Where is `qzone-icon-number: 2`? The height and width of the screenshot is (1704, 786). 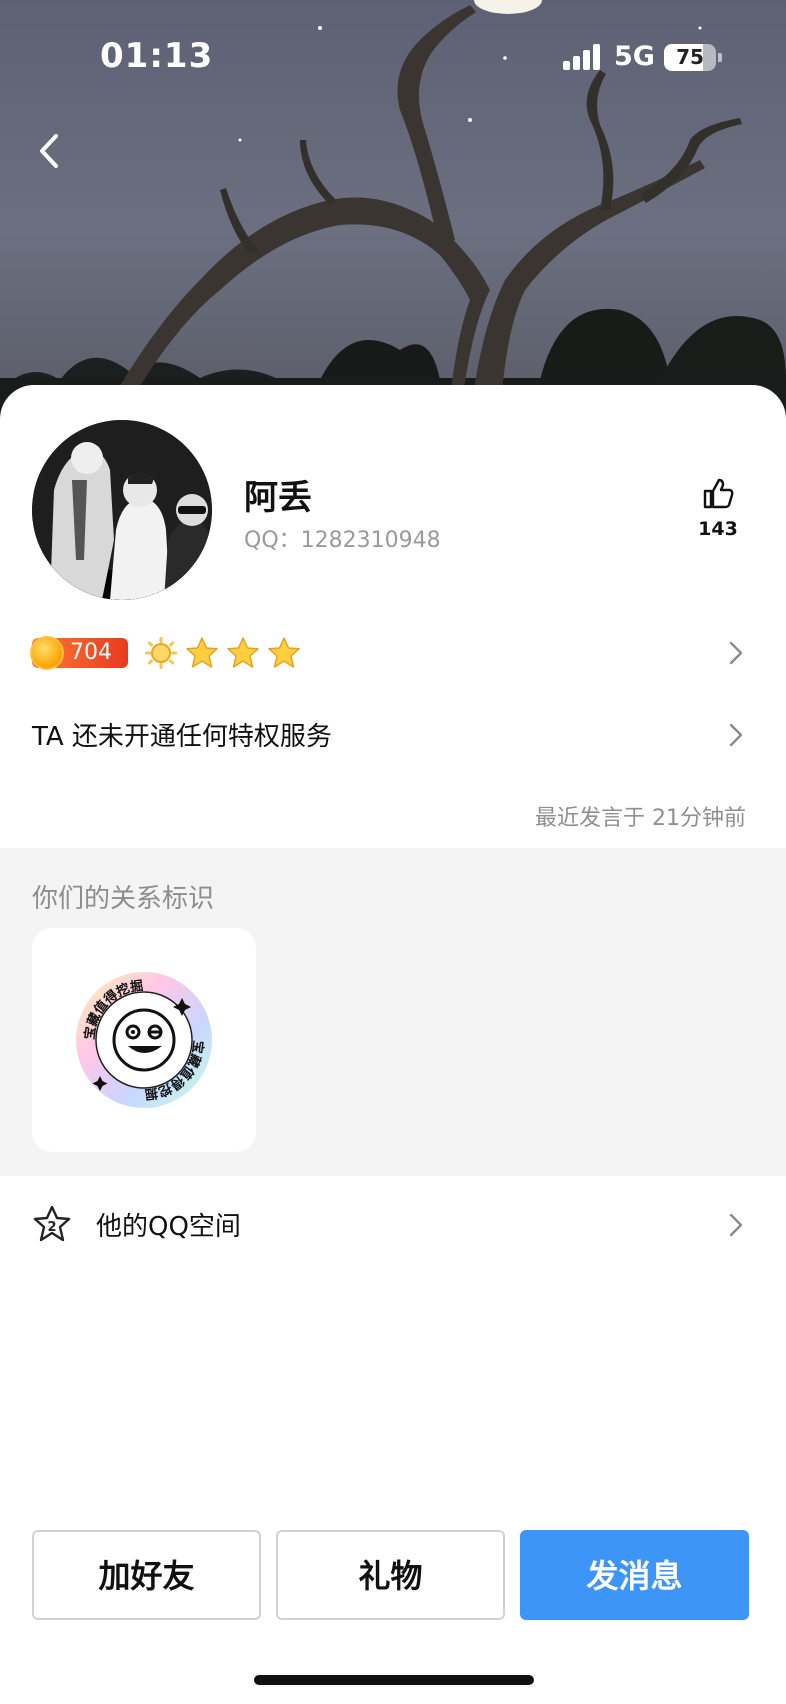
qzone-icon-number: 2 is located at coordinates (51, 1227).